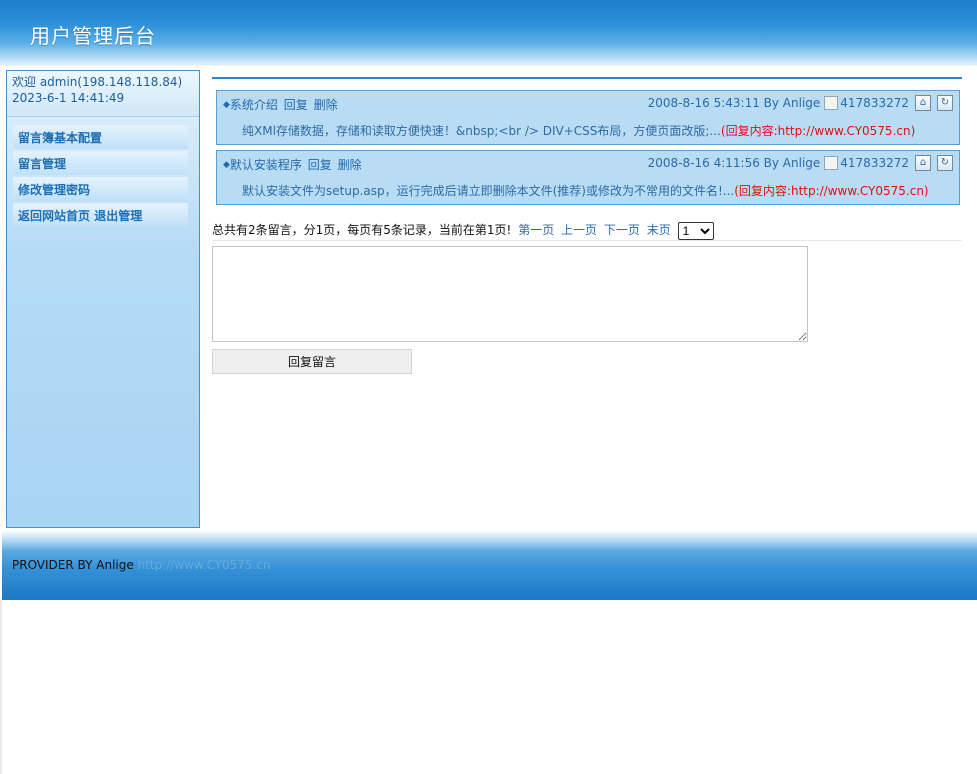  What do you see at coordinates (204, 565) in the screenshot?
I see `footer-link: http://www.CY0575.cn` at bounding box center [204, 565].